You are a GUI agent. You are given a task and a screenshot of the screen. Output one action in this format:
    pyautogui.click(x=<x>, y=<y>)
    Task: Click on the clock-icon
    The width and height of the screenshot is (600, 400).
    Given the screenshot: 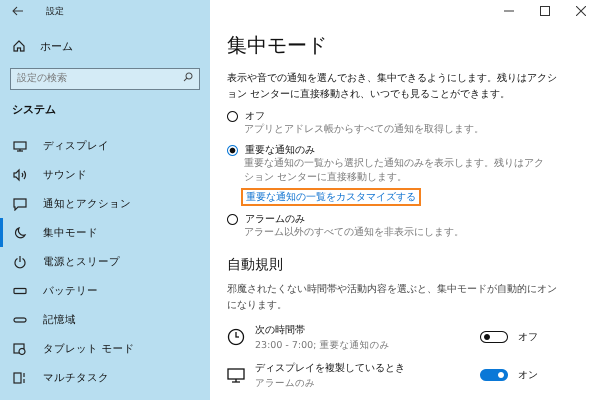 What is the action you would take?
    pyautogui.click(x=236, y=337)
    